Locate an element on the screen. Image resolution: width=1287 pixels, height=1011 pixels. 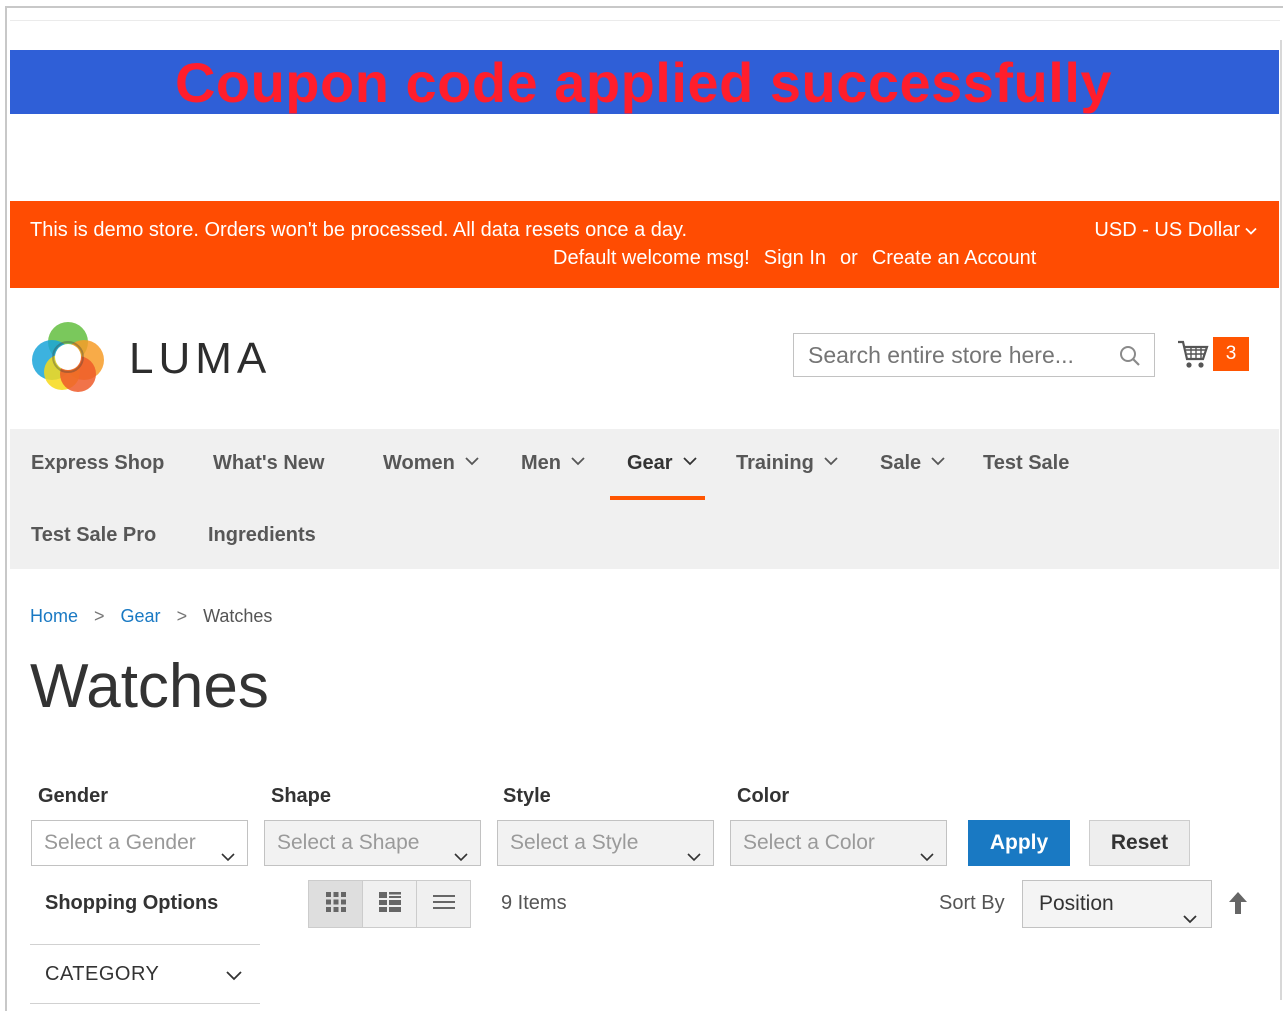
gender-filter-label: Gender is located at coordinates (73, 796).